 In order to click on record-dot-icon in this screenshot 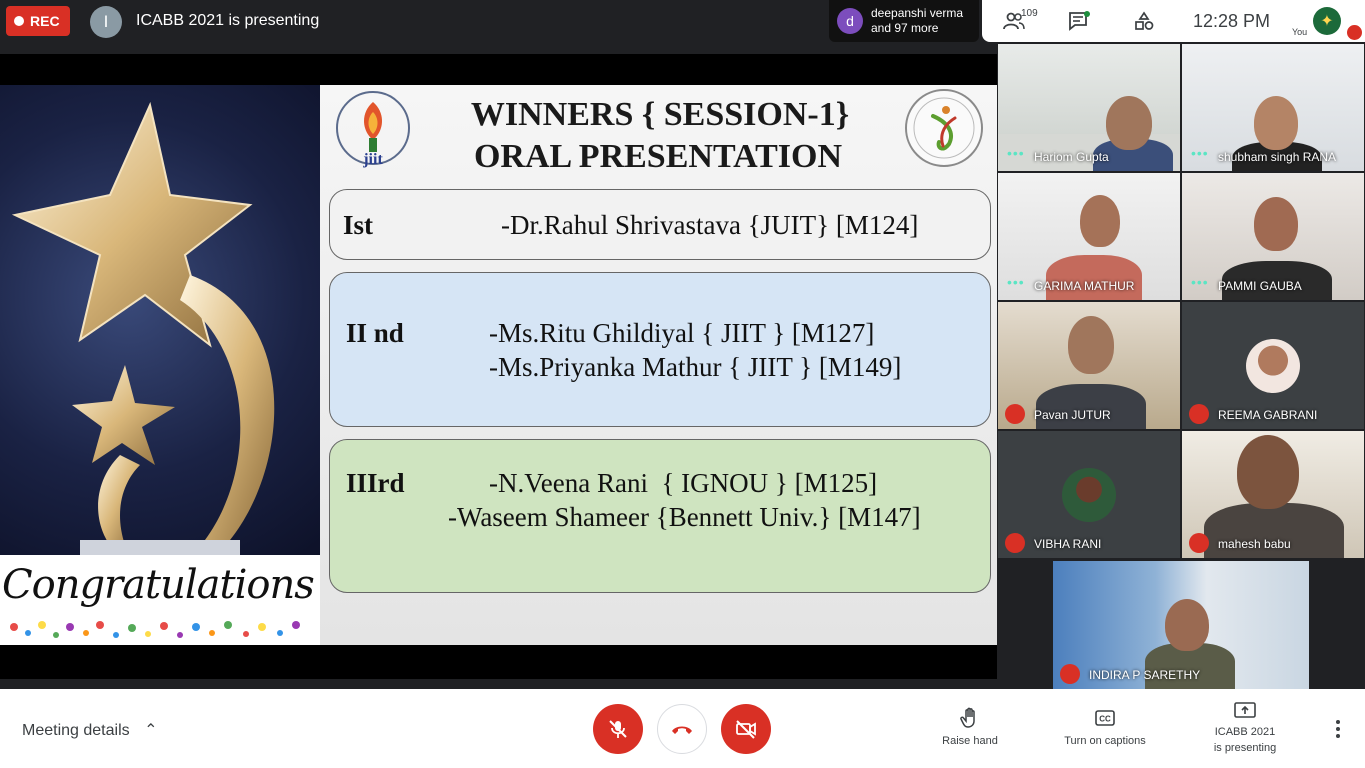, I will do `click(19, 21)`.